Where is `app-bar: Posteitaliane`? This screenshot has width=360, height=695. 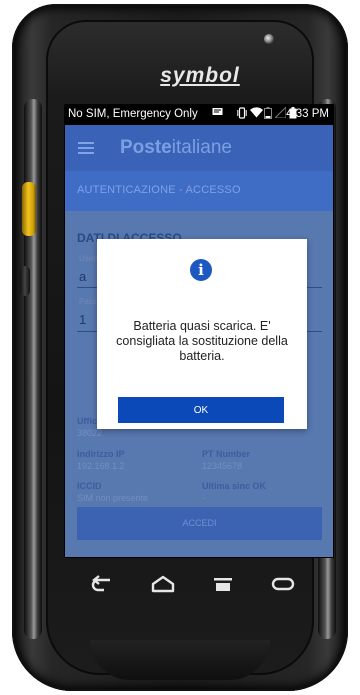 app-bar: Posteitaliane is located at coordinates (199, 148).